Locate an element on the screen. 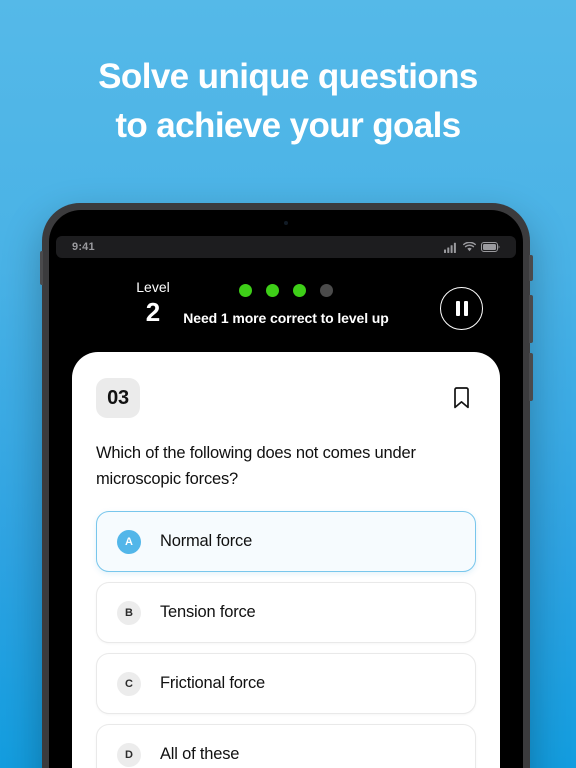 The width and height of the screenshot is (576, 768). question-number-badge: 03 is located at coordinates (118, 398).